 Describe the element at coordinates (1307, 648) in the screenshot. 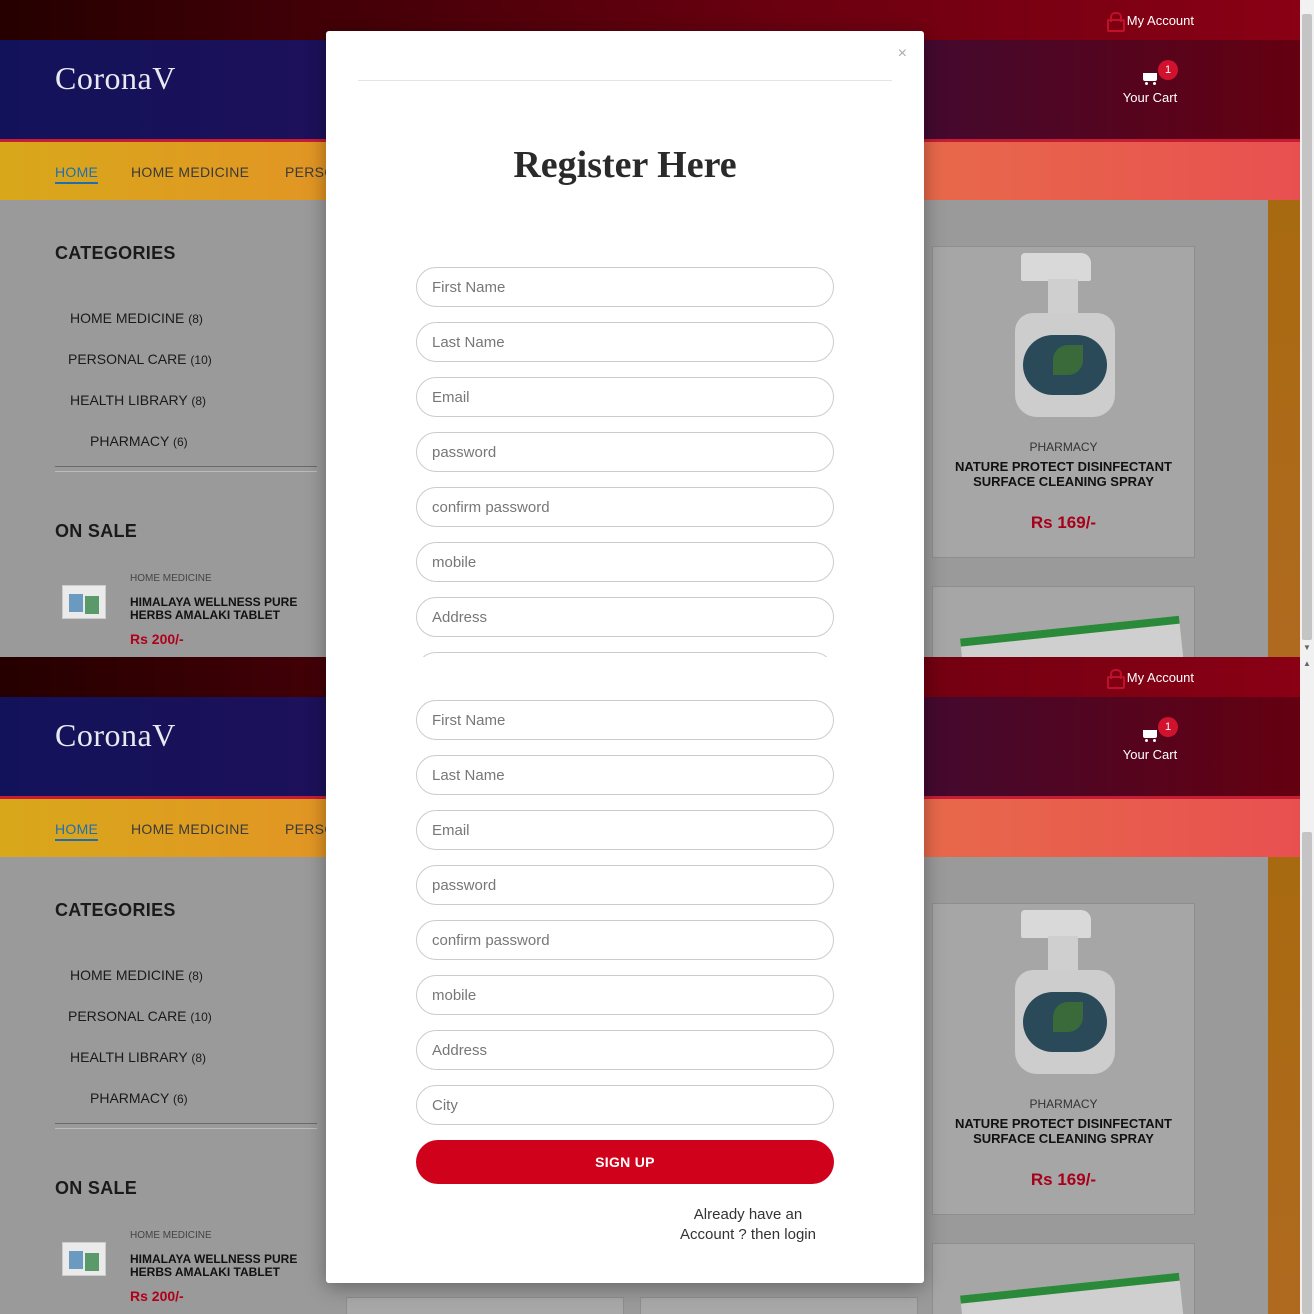

I see `scroll-down-arrow: ▼` at that location.